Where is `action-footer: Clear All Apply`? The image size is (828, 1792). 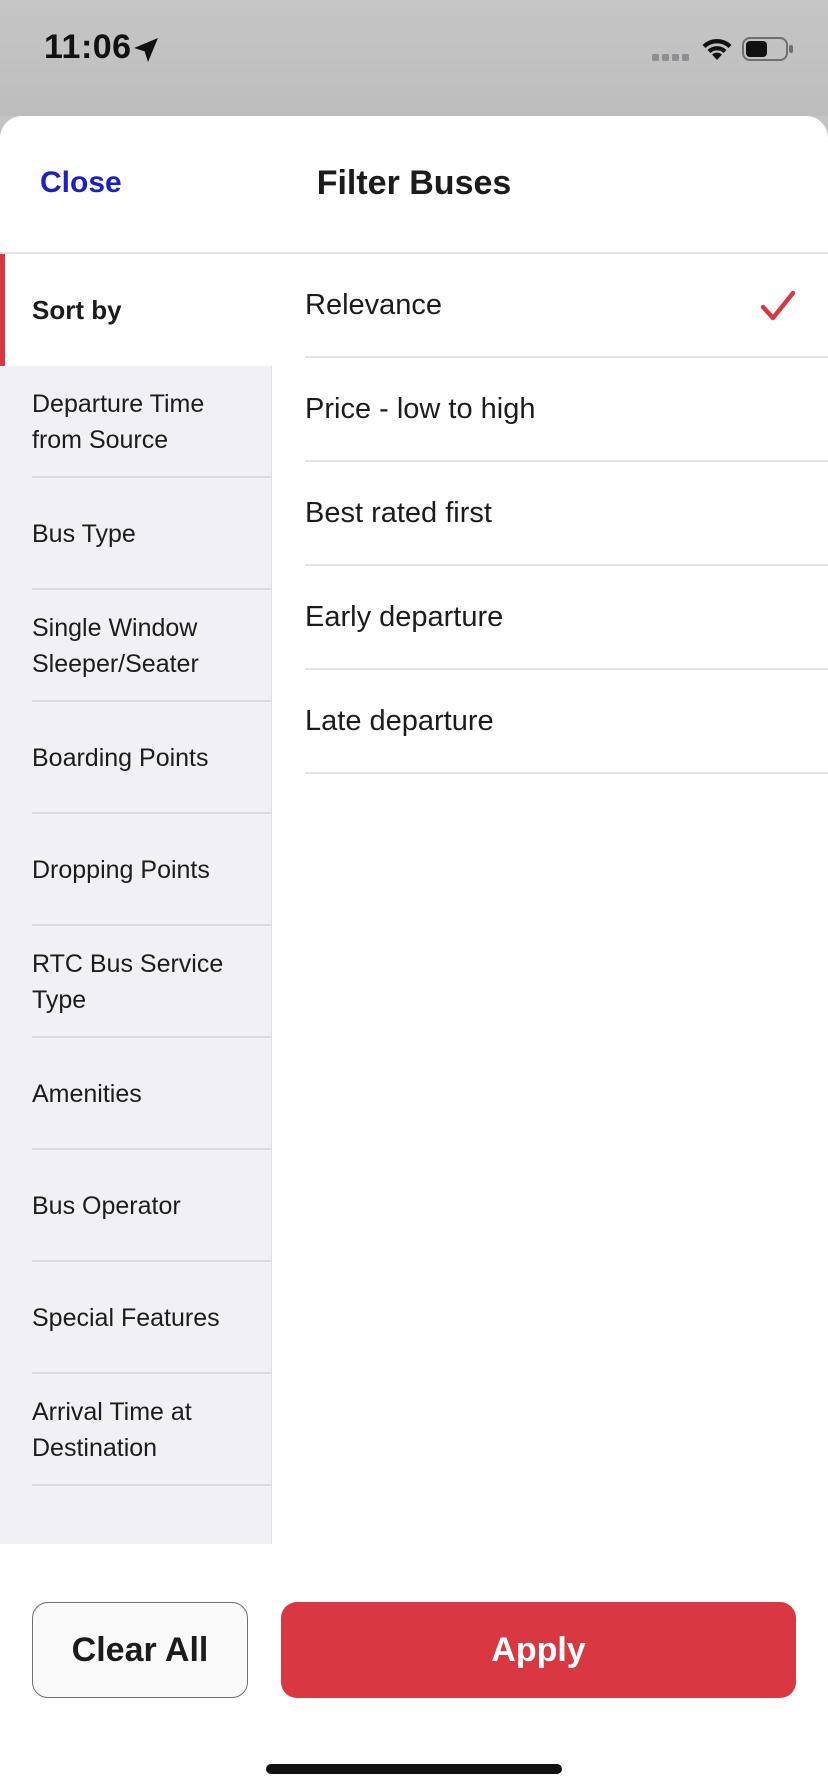
action-footer: Clear All Apply is located at coordinates (414, 1668).